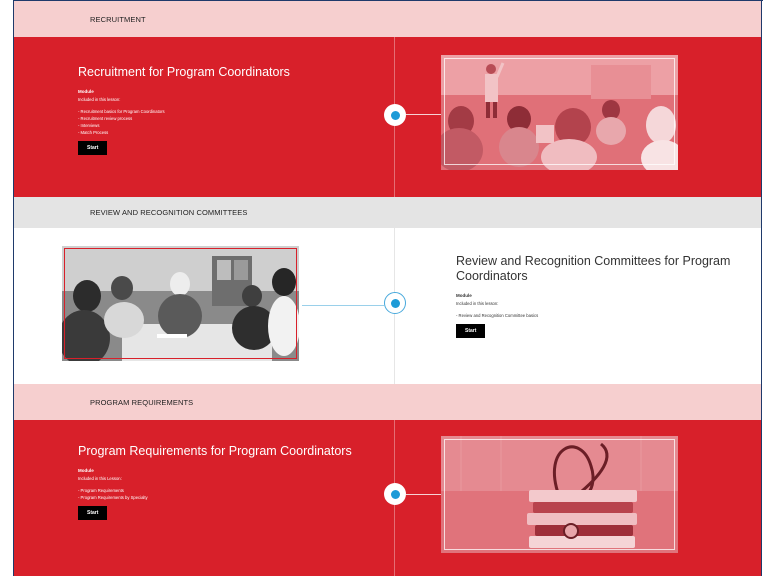  I want to click on lecture-image, so click(559, 112).